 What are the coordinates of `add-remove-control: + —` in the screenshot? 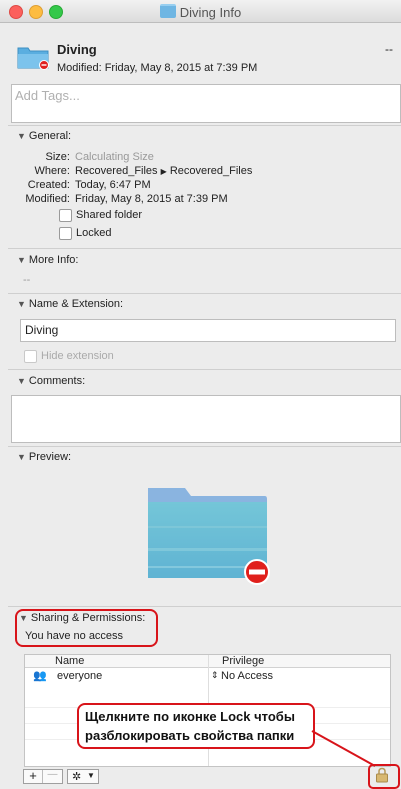 It's located at (43, 776).